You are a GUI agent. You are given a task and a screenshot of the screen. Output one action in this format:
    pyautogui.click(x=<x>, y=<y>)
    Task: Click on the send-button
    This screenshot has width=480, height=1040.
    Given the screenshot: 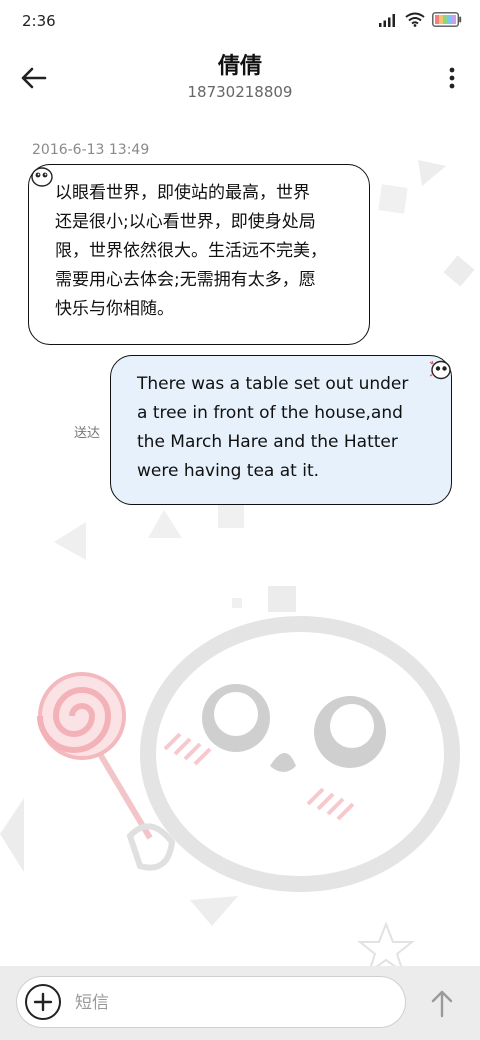 What is the action you would take?
    pyautogui.click(x=442, y=1003)
    